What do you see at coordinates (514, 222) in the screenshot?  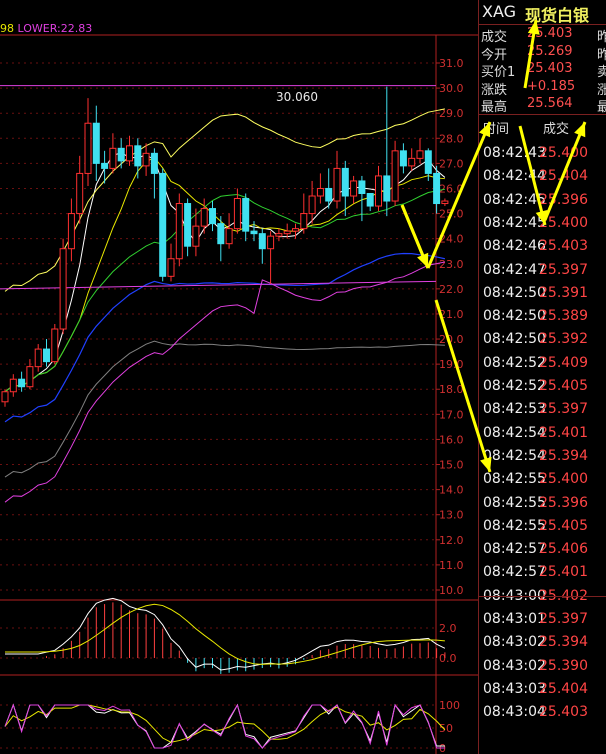 I see `tick-time: 08:42:45` at bounding box center [514, 222].